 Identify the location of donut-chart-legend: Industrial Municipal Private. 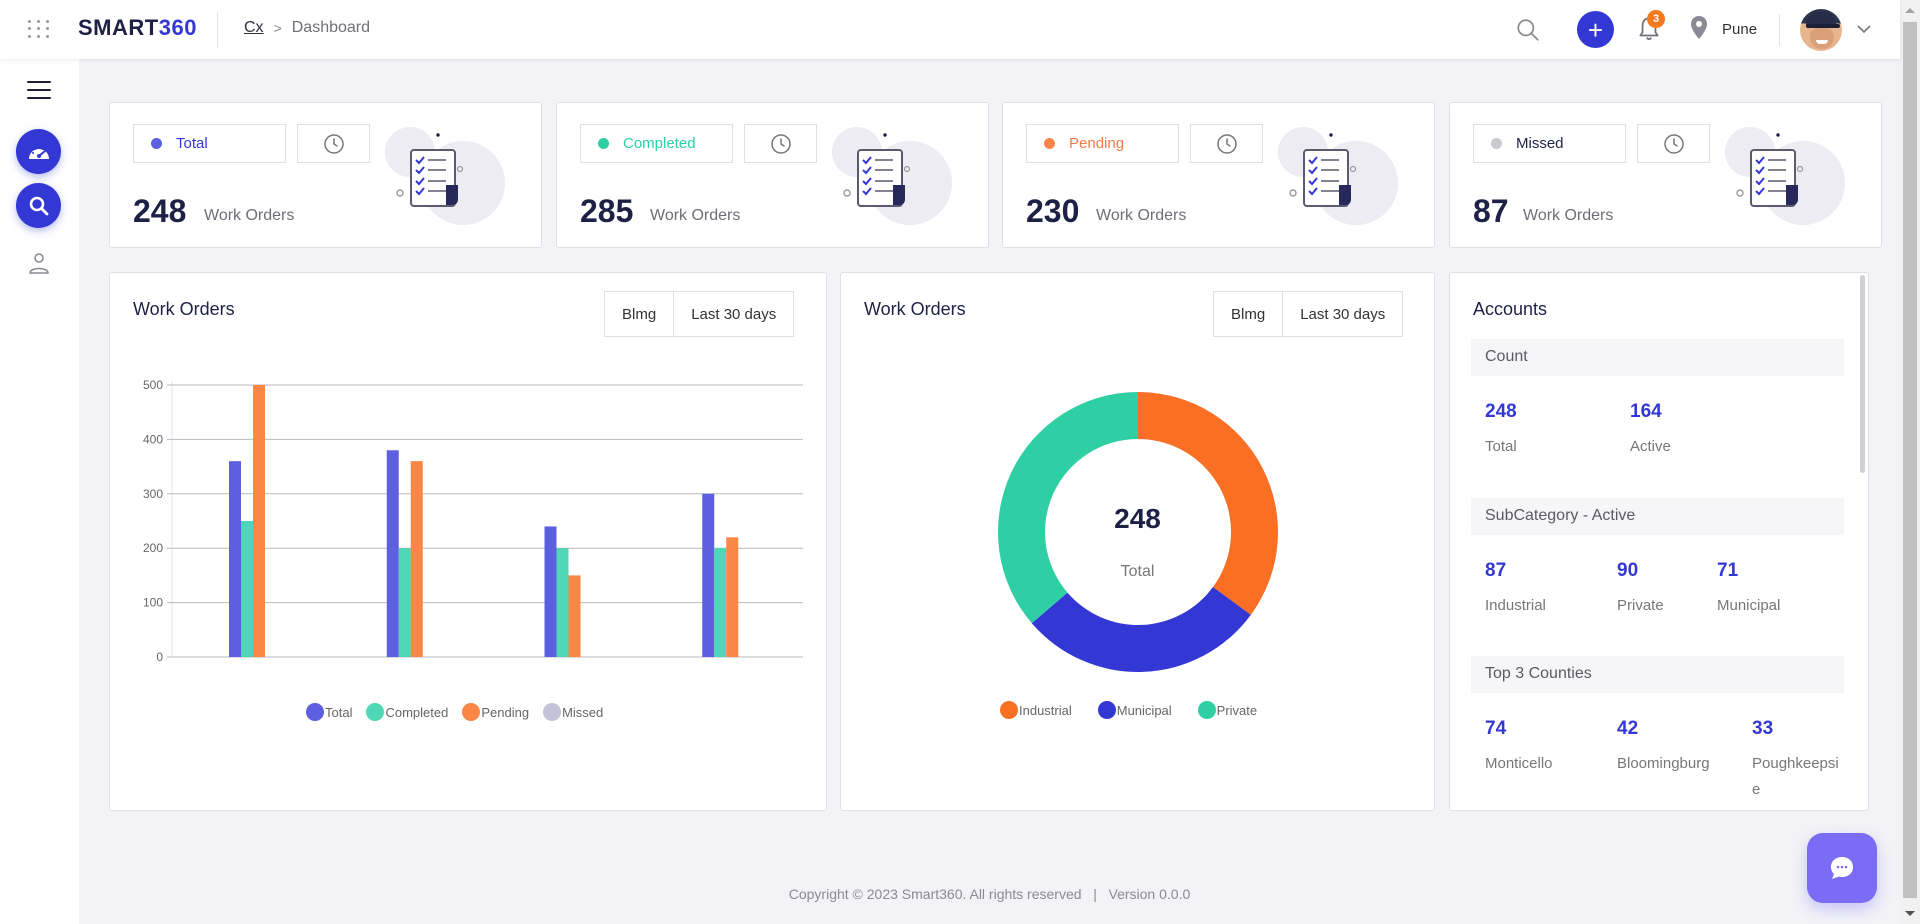
(1141, 710).